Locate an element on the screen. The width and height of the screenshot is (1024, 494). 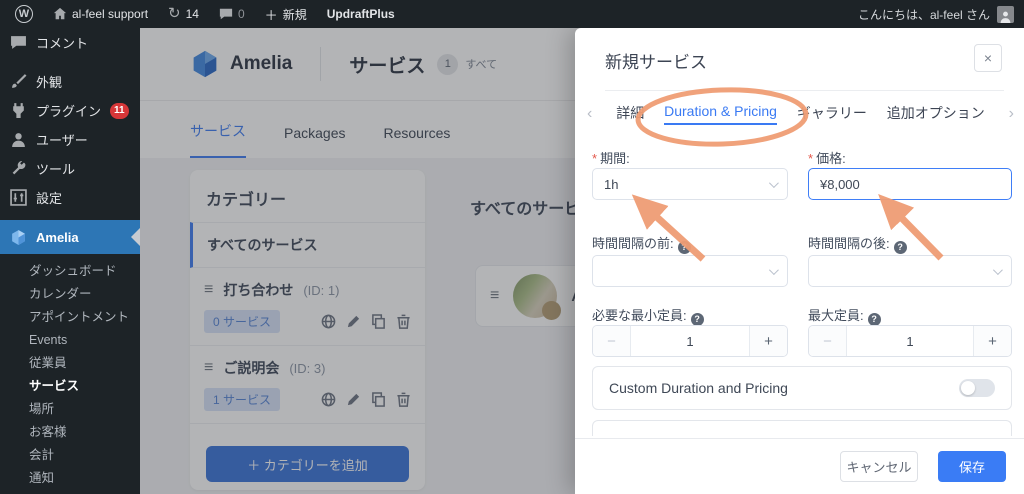
sidebar-item-users: ユーザー is located at coordinates (70, 139).